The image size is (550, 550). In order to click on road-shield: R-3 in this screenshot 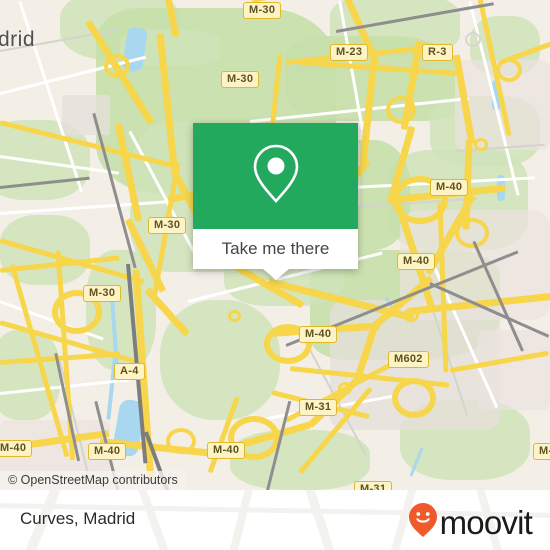, I will do `click(437, 52)`.